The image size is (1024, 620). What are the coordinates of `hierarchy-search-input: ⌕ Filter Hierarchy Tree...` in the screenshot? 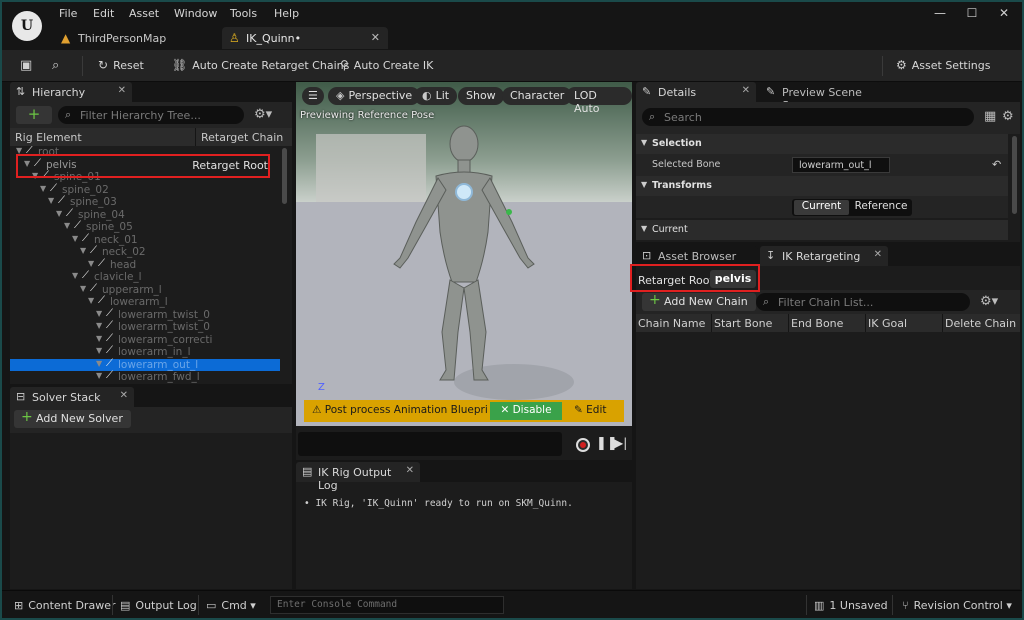 It's located at (151, 115).